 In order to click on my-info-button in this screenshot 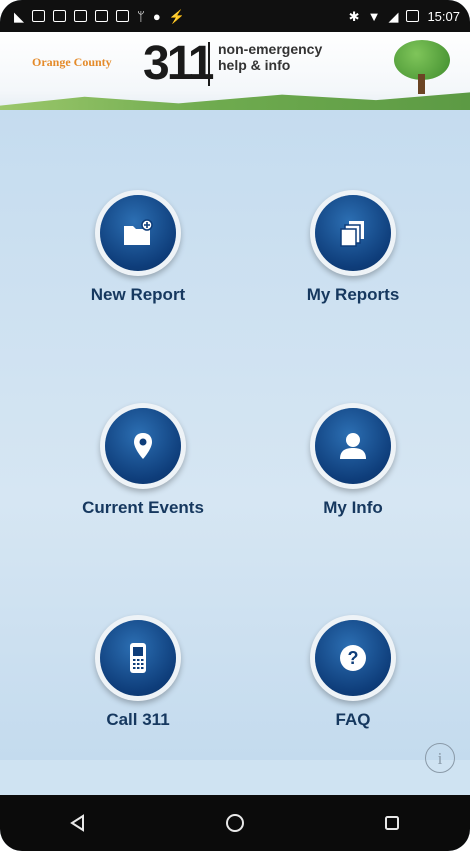, I will do `click(353, 446)`.